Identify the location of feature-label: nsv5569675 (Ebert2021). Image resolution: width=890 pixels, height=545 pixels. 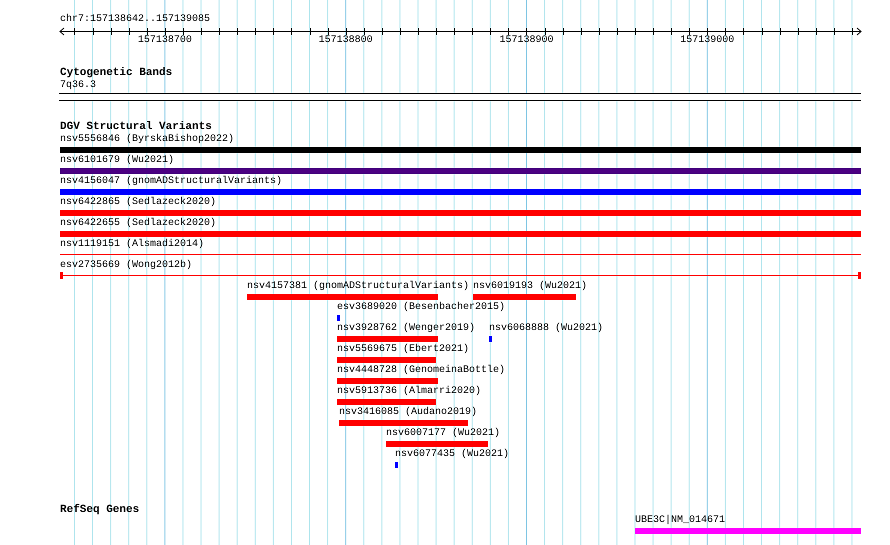
(403, 349).